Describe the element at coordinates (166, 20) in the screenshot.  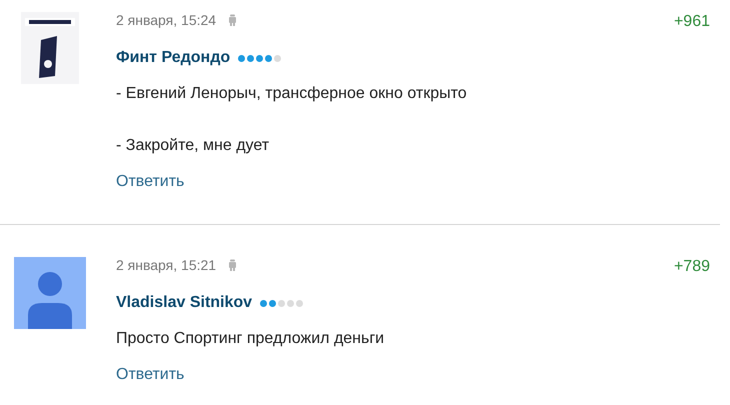
I see `comment-date: 2 января, 15:24` at that location.